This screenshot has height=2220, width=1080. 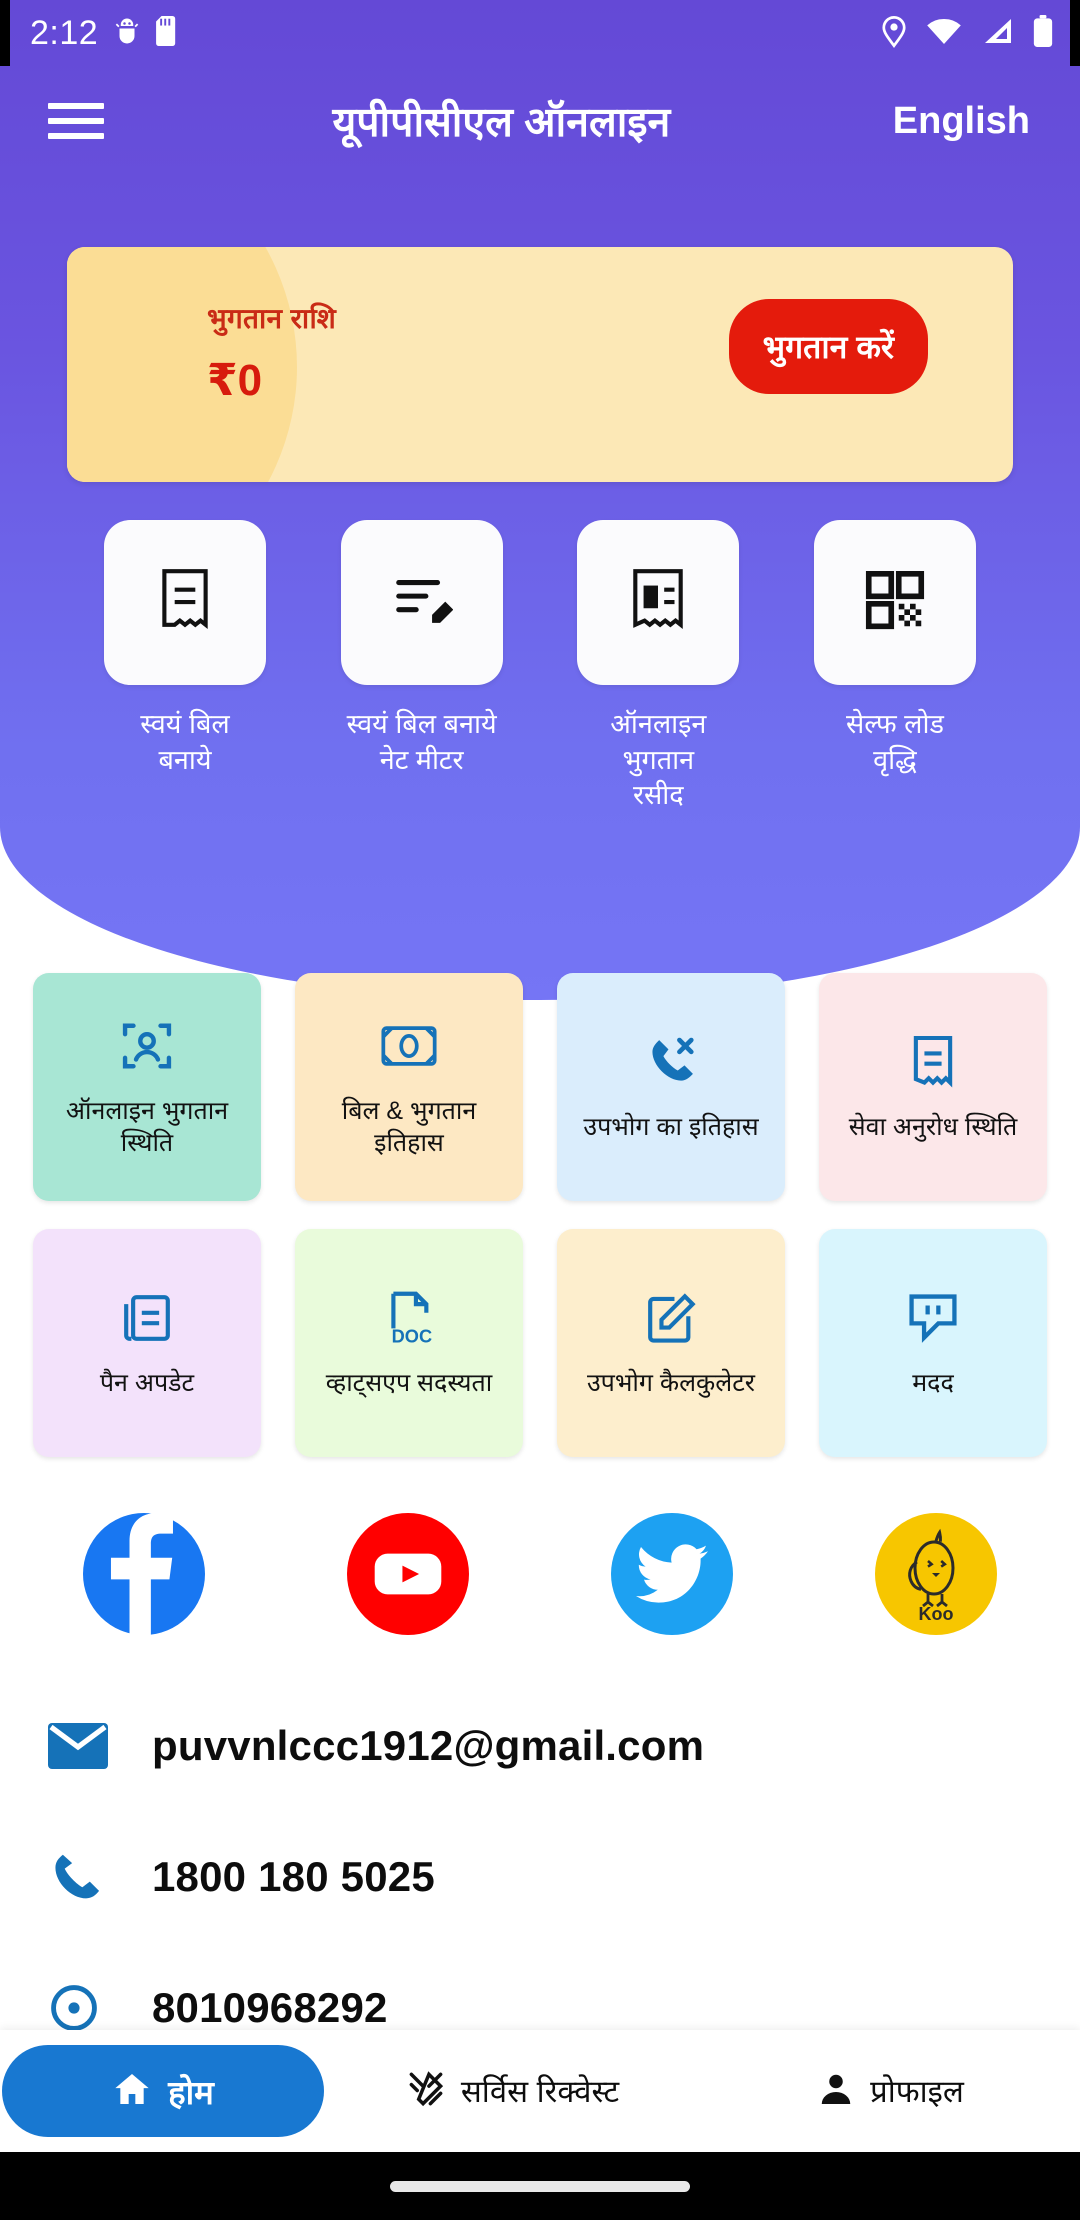 I want to click on card-consumption-history: उपभोग का इतिहास, so click(x=671, y=1087).